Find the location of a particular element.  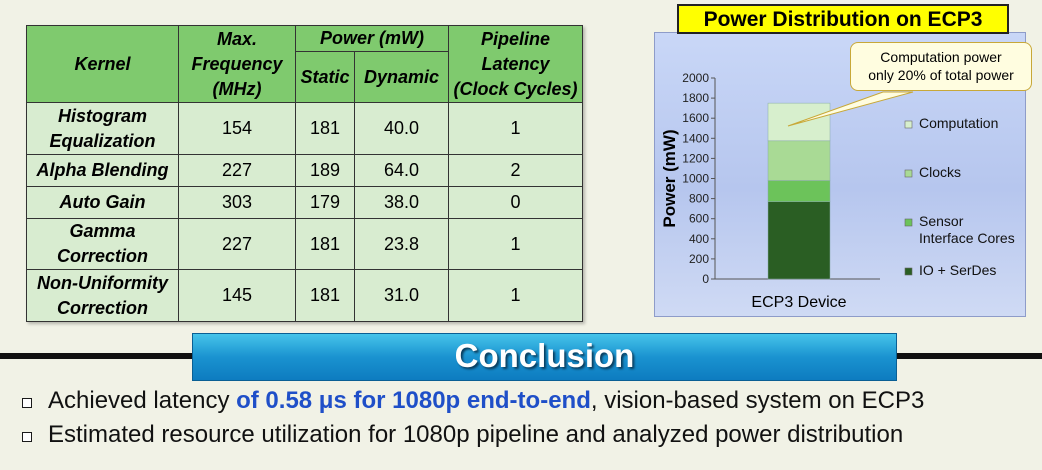

legend-label: Sensor is located at coordinates (941, 221).